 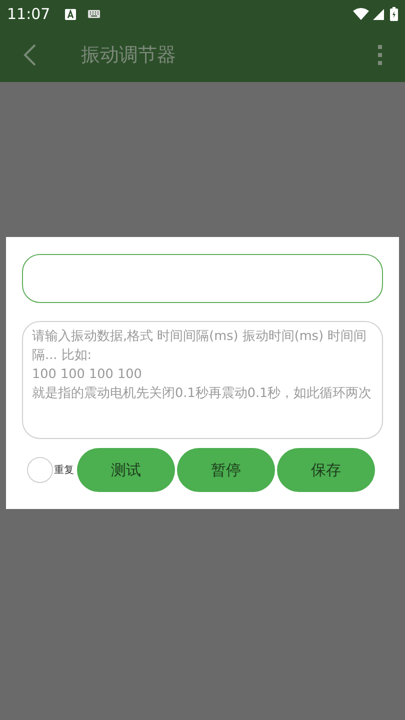 What do you see at coordinates (378, 14) in the screenshot?
I see `signal-icon` at bounding box center [378, 14].